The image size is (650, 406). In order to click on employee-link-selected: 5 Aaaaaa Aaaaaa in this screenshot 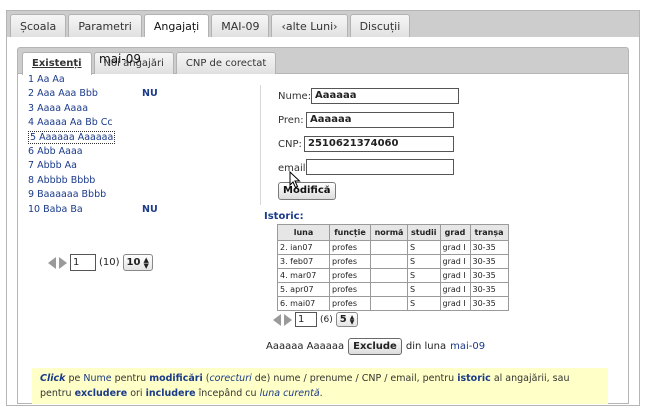, I will do `click(72, 137)`.